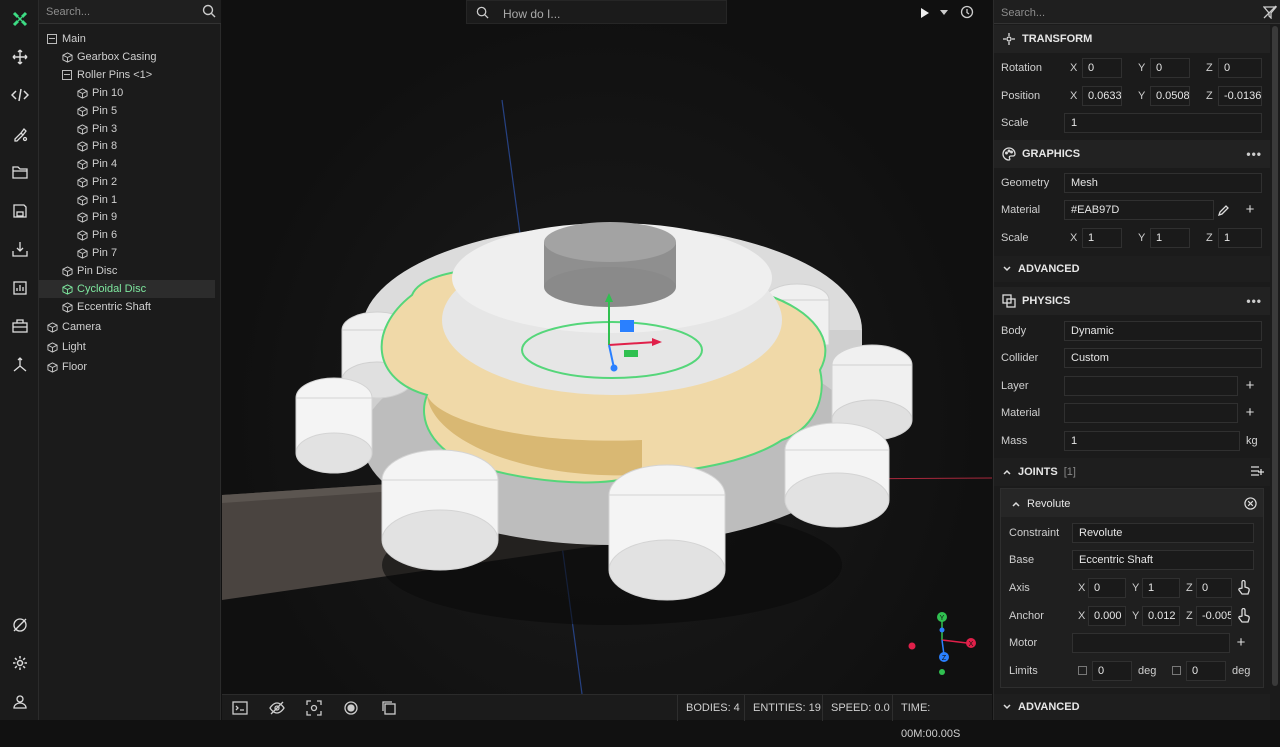  I want to click on chart-icon, so click(19, 288).